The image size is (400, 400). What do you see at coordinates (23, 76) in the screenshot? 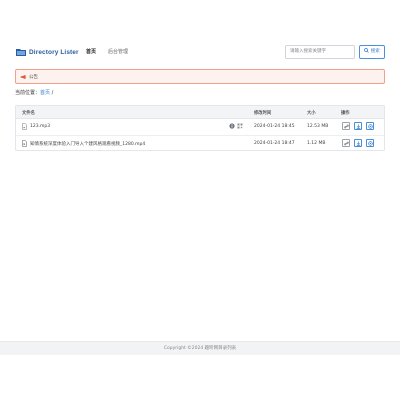
I see `megaphone-icon` at bounding box center [23, 76].